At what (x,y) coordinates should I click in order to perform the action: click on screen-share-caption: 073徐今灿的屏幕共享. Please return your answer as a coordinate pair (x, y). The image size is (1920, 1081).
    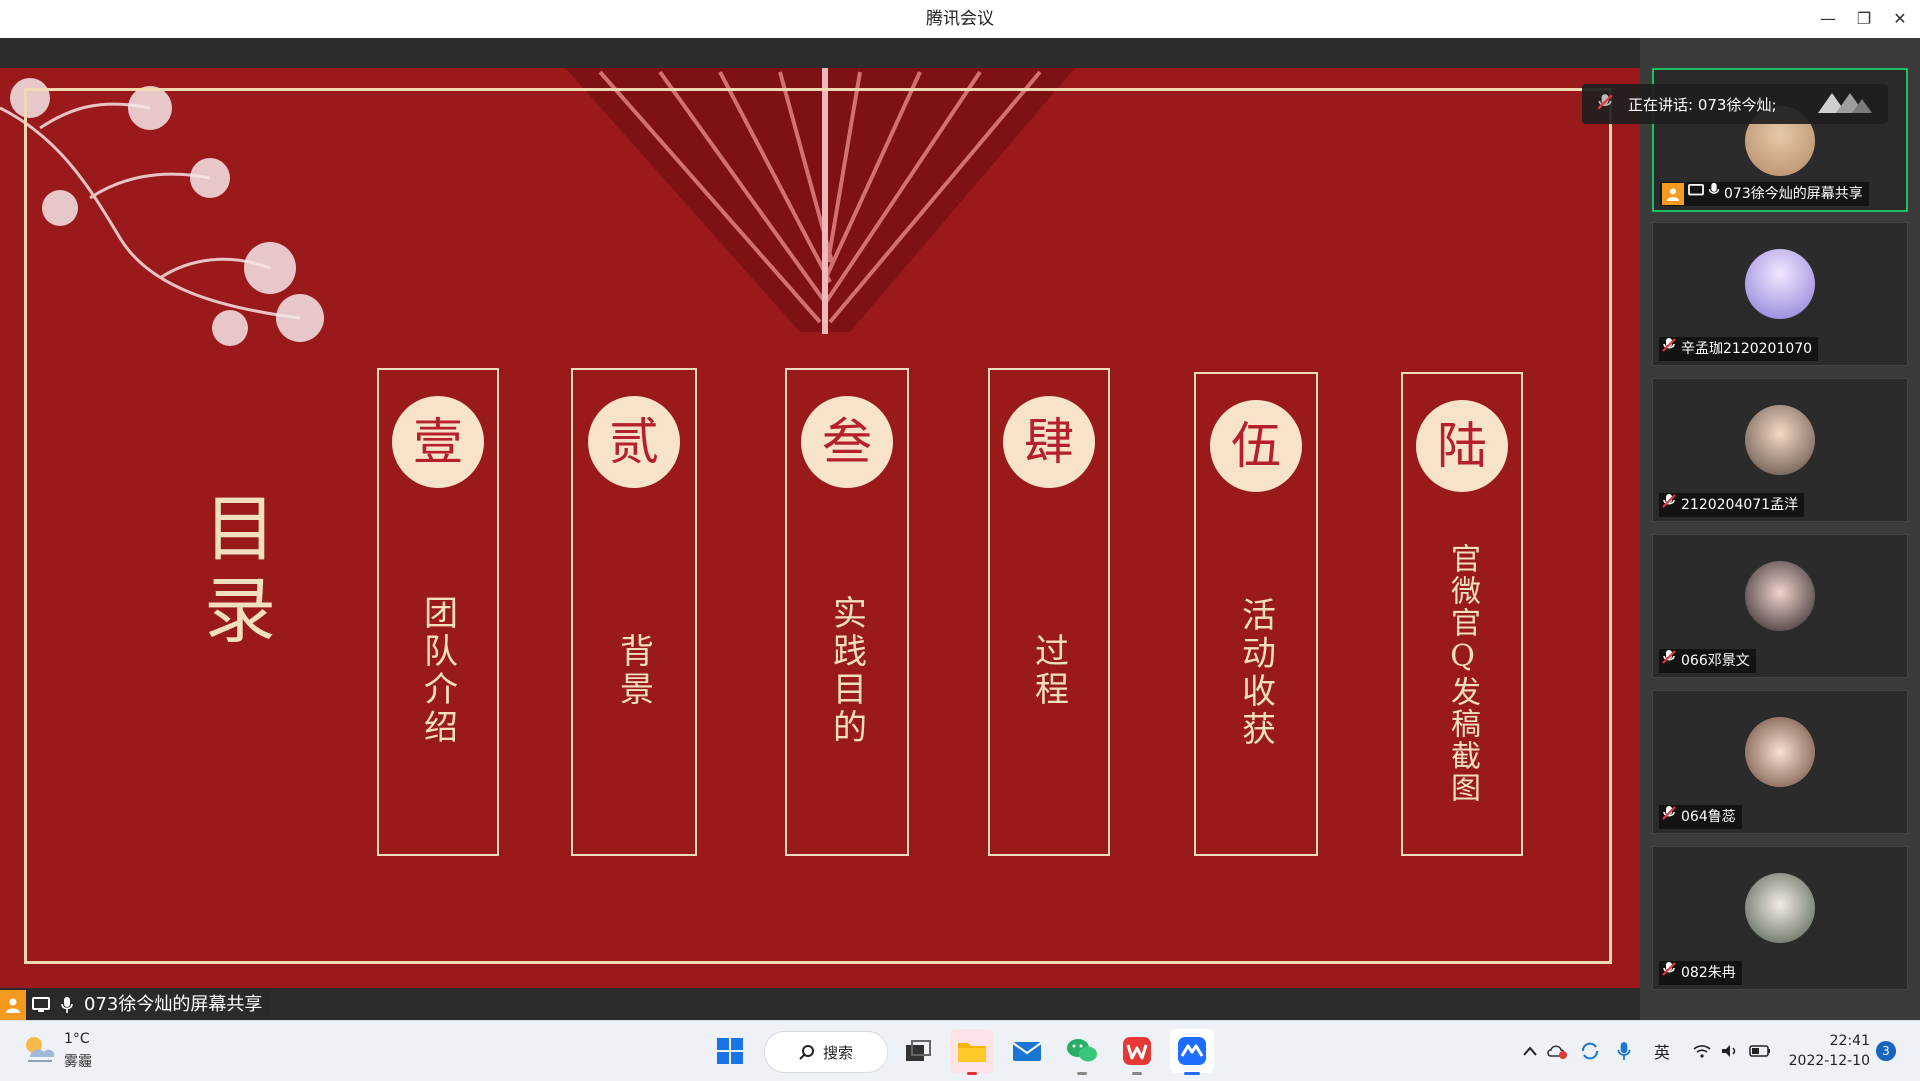
    Looking at the image, I should click on (135, 1005).